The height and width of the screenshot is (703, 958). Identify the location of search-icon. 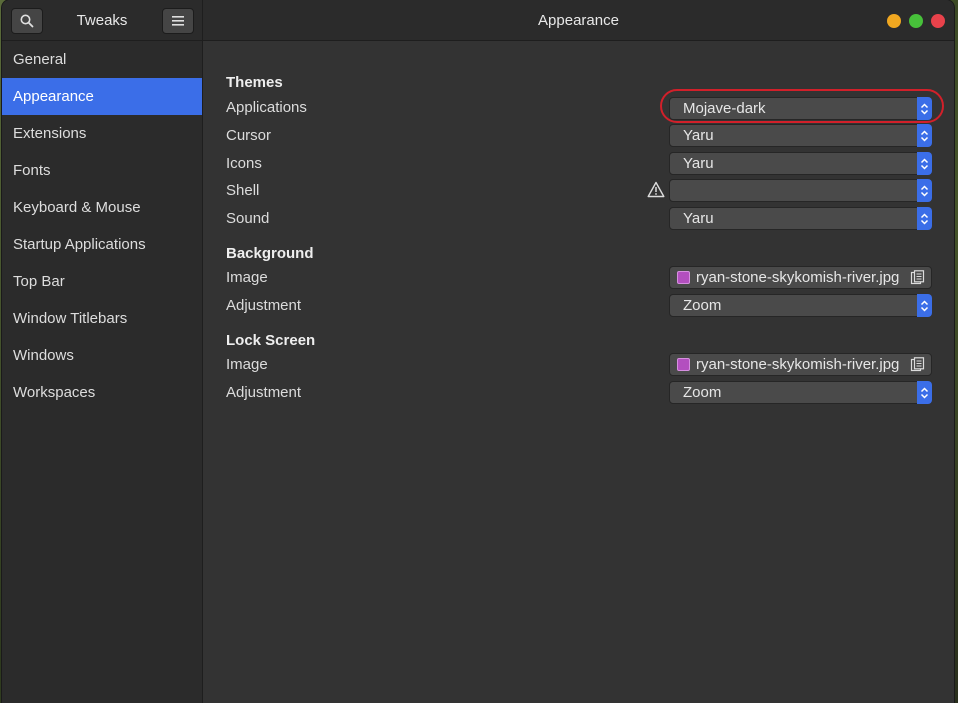
(27, 21).